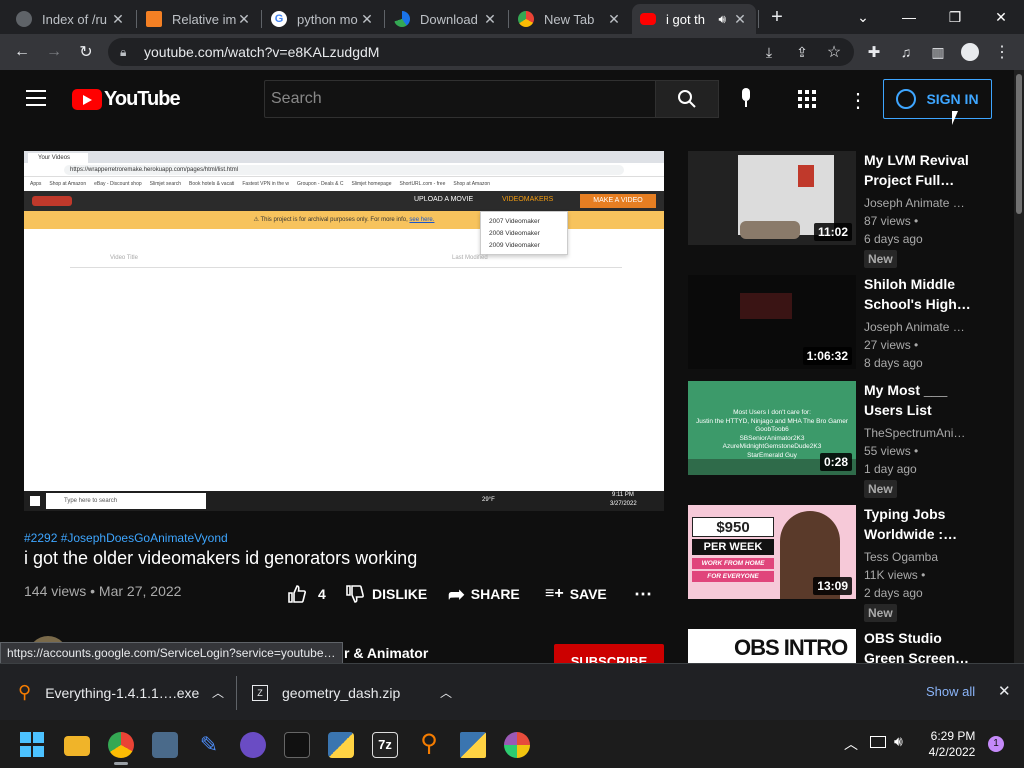  What do you see at coordinates (722, 19) in the screenshot?
I see `speaker-icon: 🔊︎` at bounding box center [722, 19].